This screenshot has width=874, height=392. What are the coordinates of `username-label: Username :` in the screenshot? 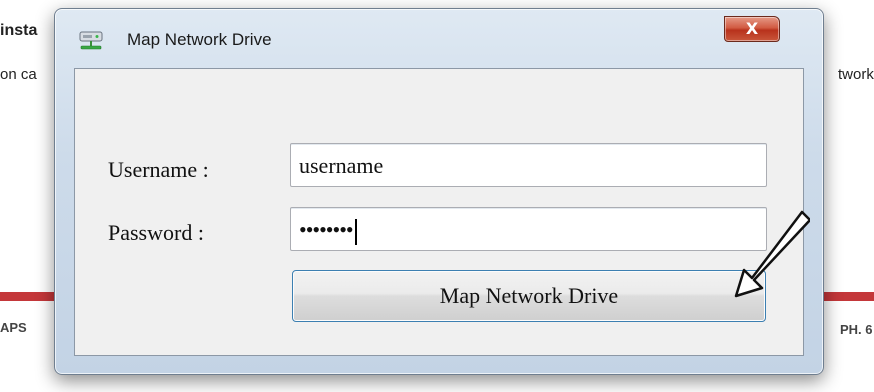 It's located at (158, 169).